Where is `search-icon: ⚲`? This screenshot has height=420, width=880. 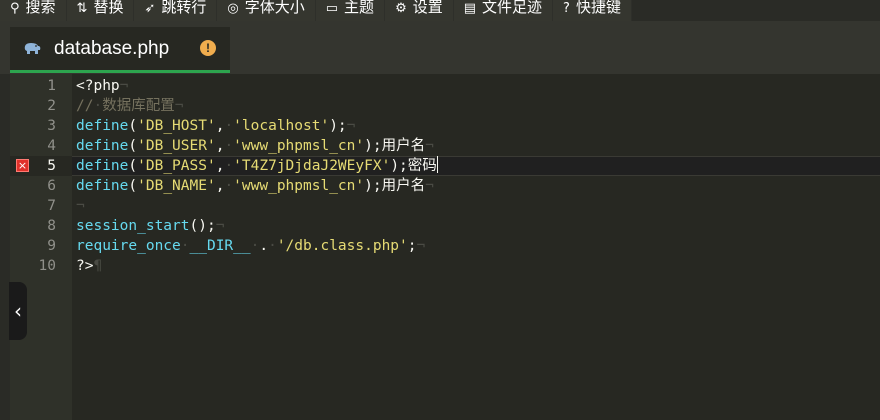
search-icon: ⚲ is located at coordinates (15, 8).